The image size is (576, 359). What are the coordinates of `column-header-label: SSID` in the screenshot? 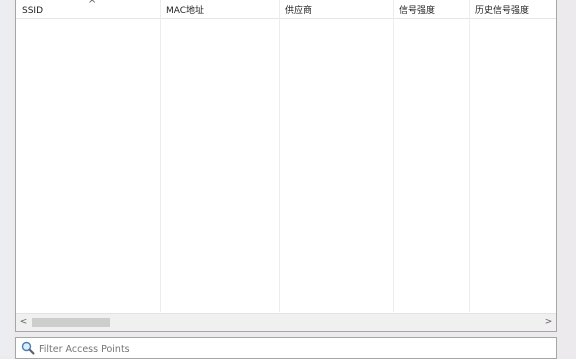 It's located at (33, 11).